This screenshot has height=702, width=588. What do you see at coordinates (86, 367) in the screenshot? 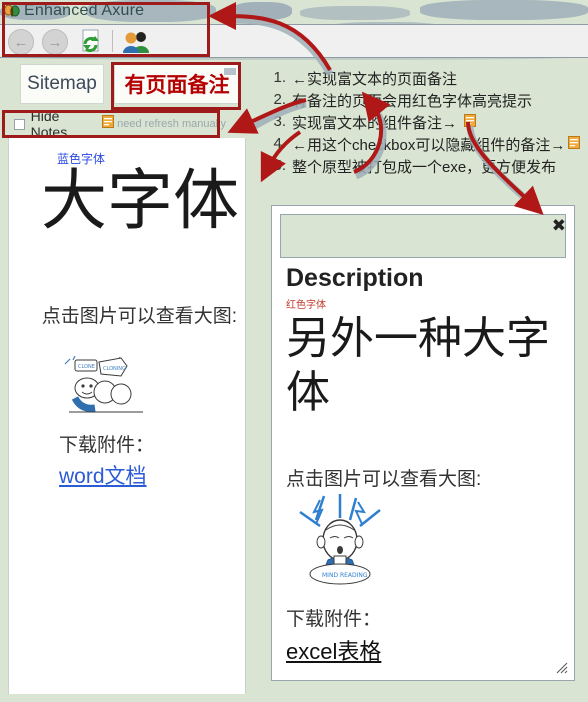
I see `svg-text: CLONE` at bounding box center [86, 367].